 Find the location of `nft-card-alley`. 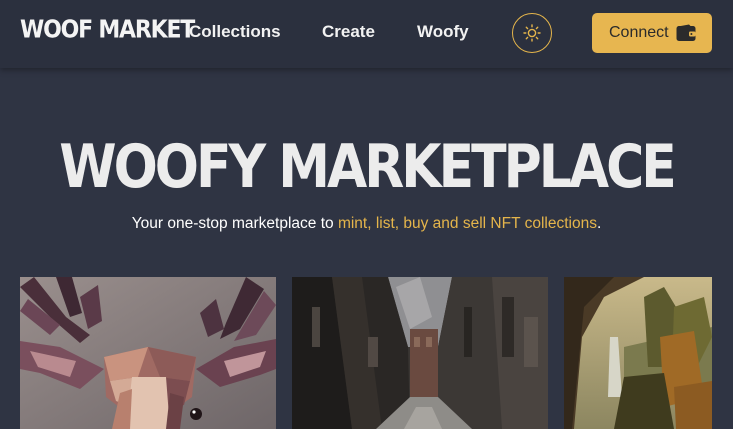

nft-card-alley is located at coordinates (420, 353).